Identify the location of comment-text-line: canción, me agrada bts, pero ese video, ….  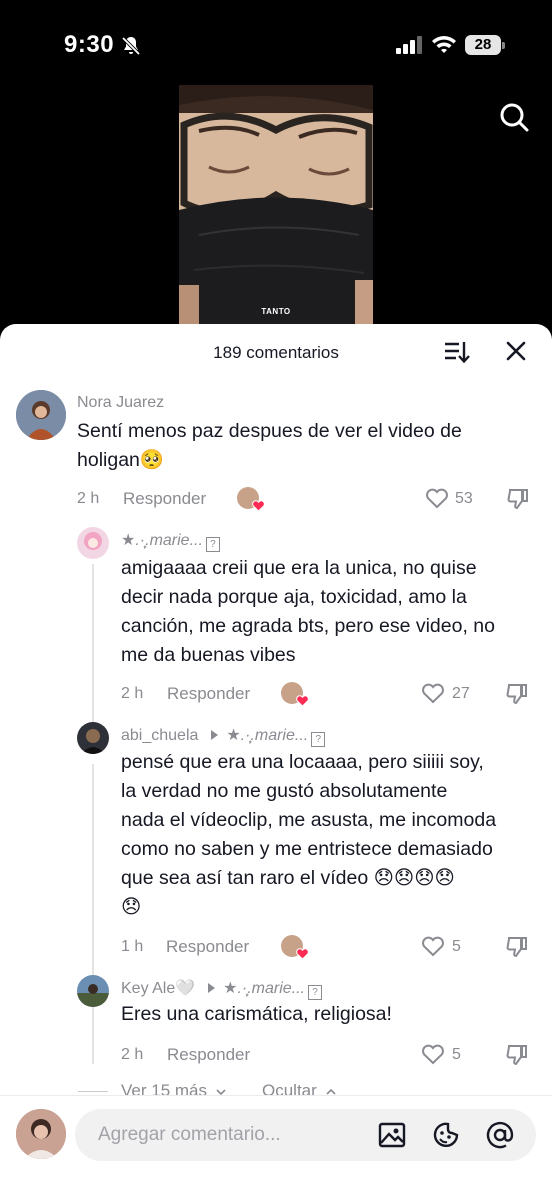
(308, 626).